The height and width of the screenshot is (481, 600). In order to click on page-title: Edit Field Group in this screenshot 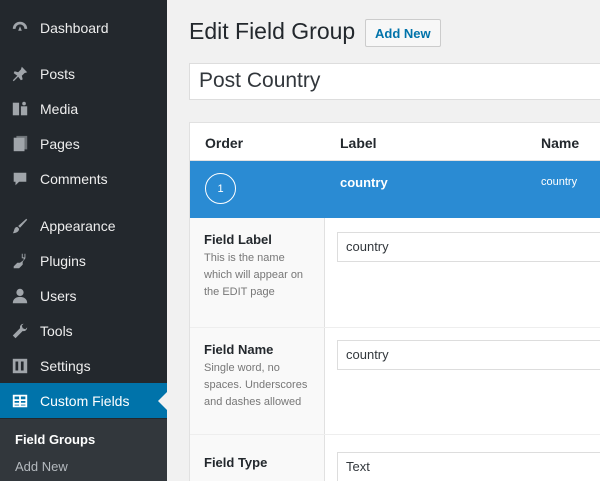, I will do `click(272, 31)`.